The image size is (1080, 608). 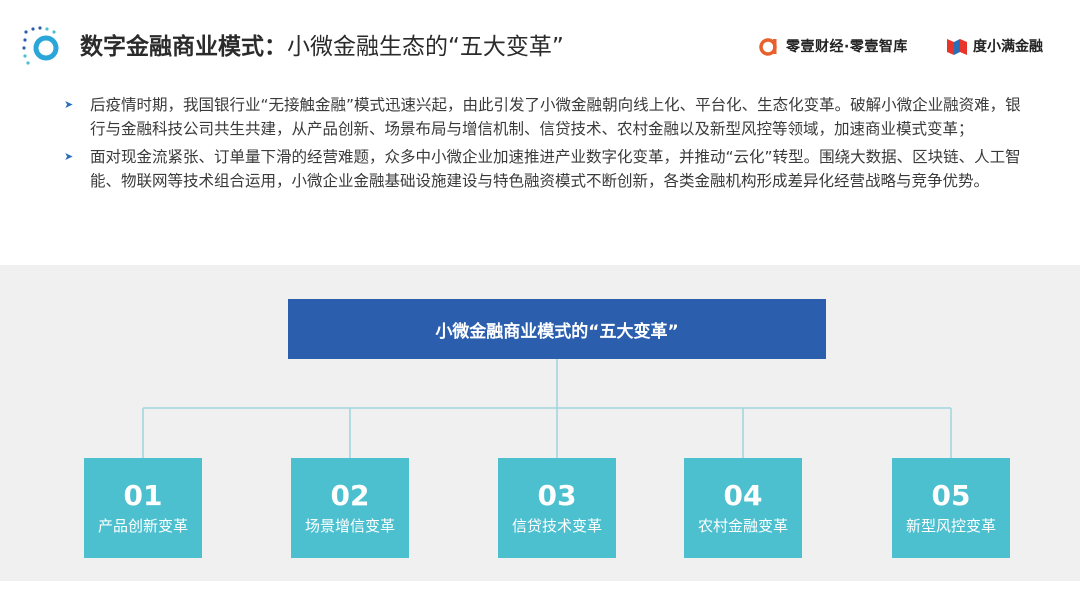 I want to click on child-number: 04, so click(x=743, y=495).